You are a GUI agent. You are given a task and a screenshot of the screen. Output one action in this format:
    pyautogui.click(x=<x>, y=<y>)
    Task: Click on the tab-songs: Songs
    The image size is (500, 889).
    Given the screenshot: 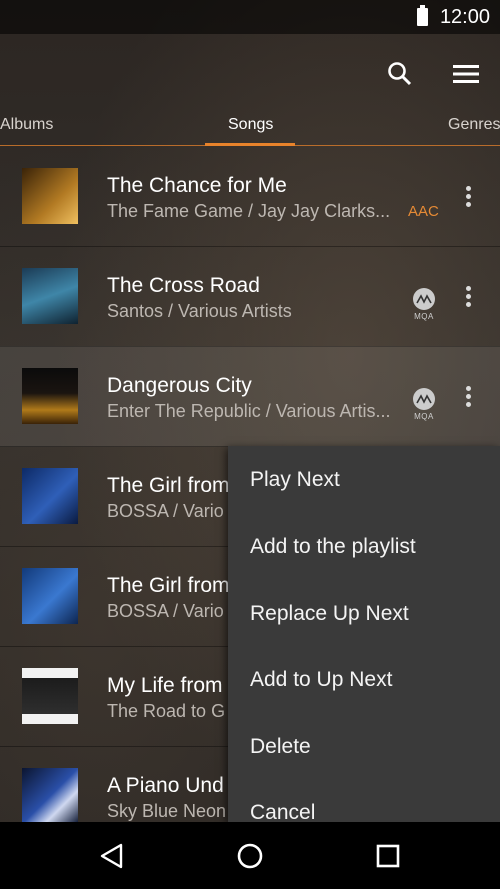 What is the action you would take?
    pyautogui.click(x=250, y=125)
    